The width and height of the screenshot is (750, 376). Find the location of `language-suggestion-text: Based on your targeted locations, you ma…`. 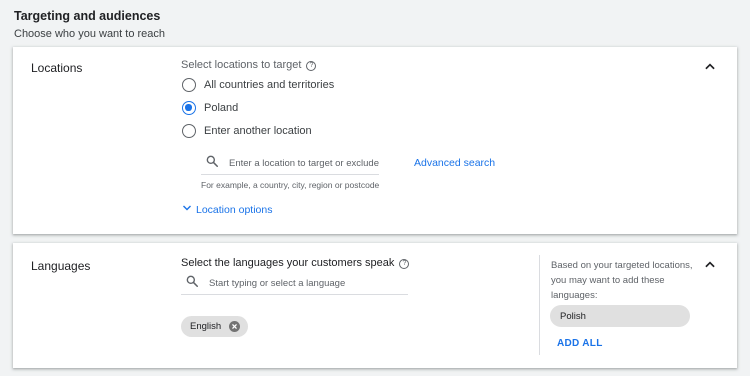

language-suggestion-text: Based on your targeted locations, you ma… is located at coordinates (622, 280).